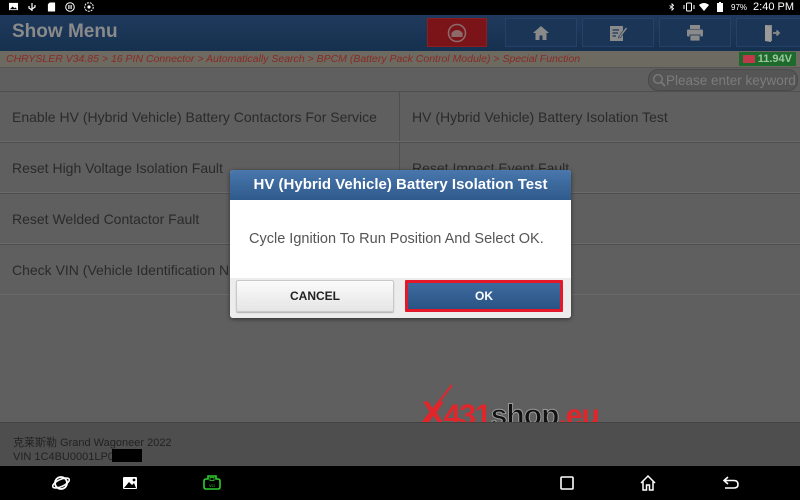 The image size is (800, 500). What do you see at coordinates (126, 455) in the screenshot?
I see `vin-redaction` at bounding box center [126, 455].